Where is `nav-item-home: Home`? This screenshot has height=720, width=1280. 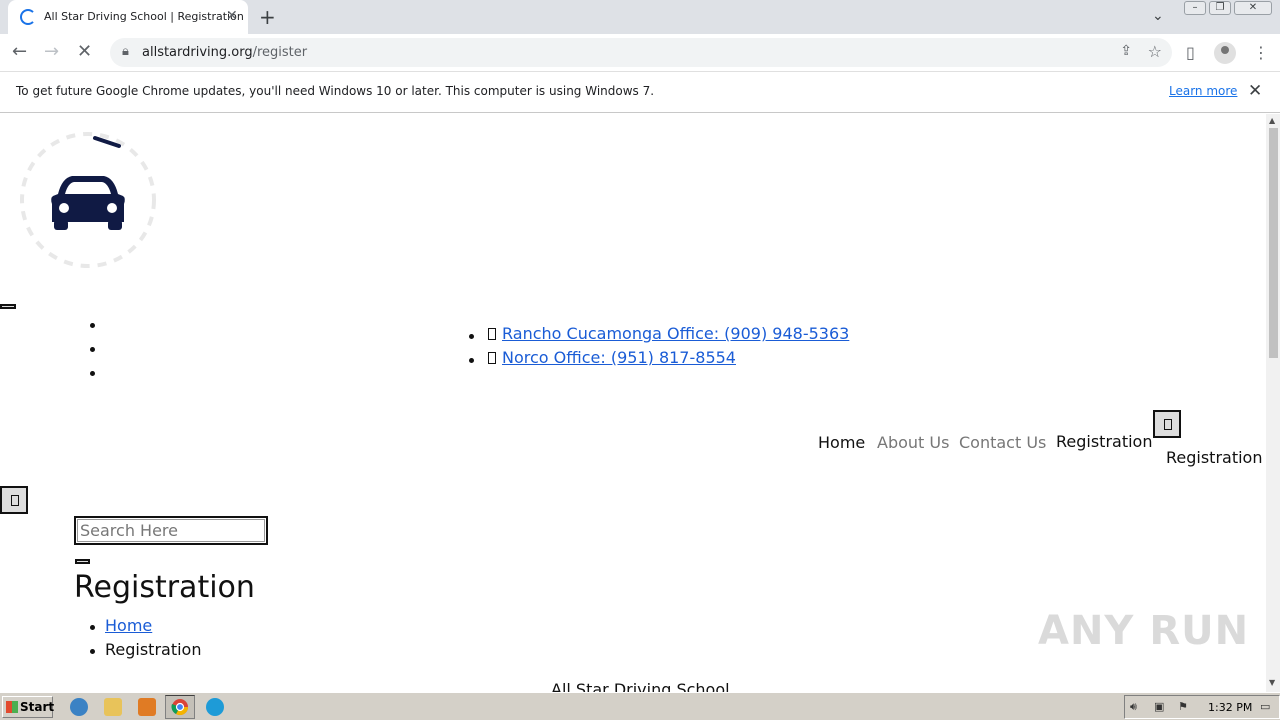 nav-item-home: Home is located at coordinates (841, 442).